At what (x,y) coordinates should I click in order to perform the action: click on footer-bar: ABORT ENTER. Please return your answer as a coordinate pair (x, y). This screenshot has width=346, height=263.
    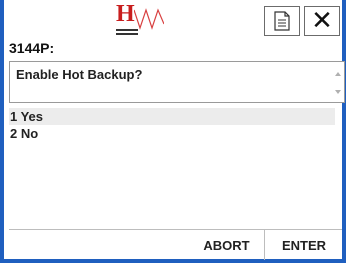
    Looking at the image, I should click on (175, 244).